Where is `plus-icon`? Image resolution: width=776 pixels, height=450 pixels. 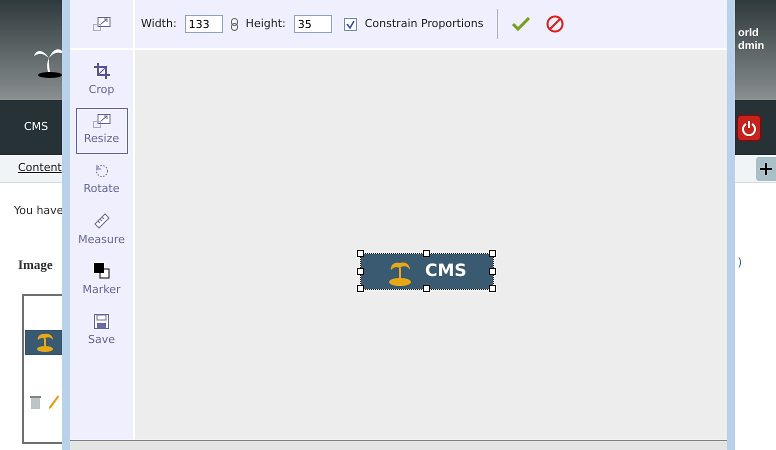
plus-icon is located at coordinates (766, 169).